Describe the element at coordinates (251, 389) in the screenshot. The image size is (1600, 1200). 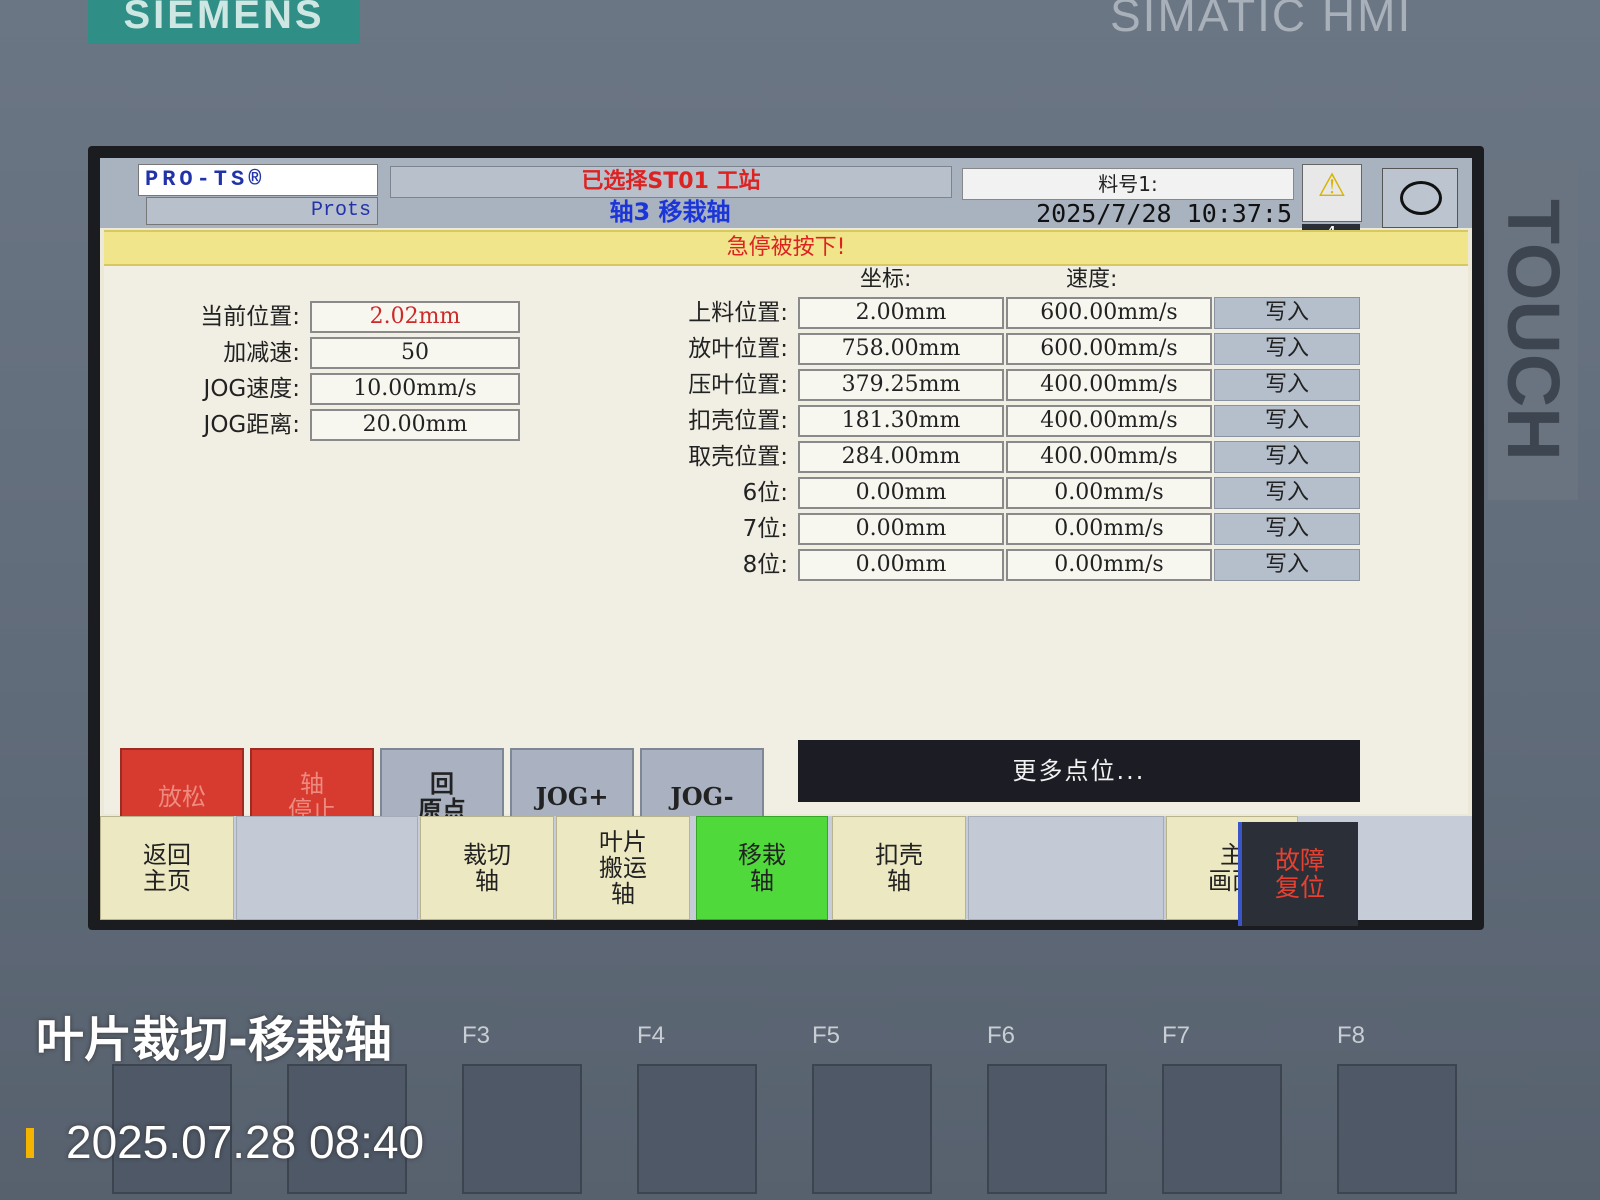
I see `param-label: JOG速度:` at that location.